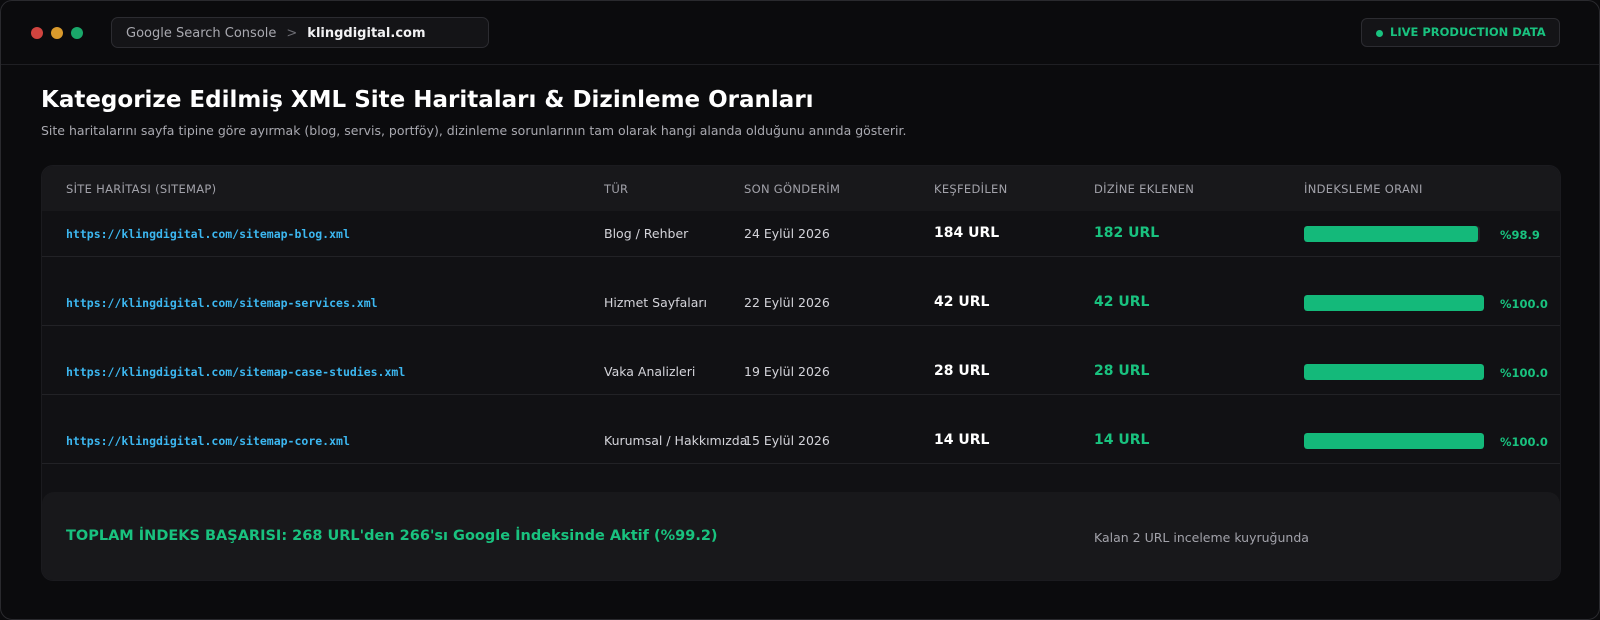 This screenshot has width=1600, height=620. What do you see at coordinates (792, 189) in the screenshot?
I see `column-header-last-submitted: SON GÖNDERİM` at bounding box center [792, 189].